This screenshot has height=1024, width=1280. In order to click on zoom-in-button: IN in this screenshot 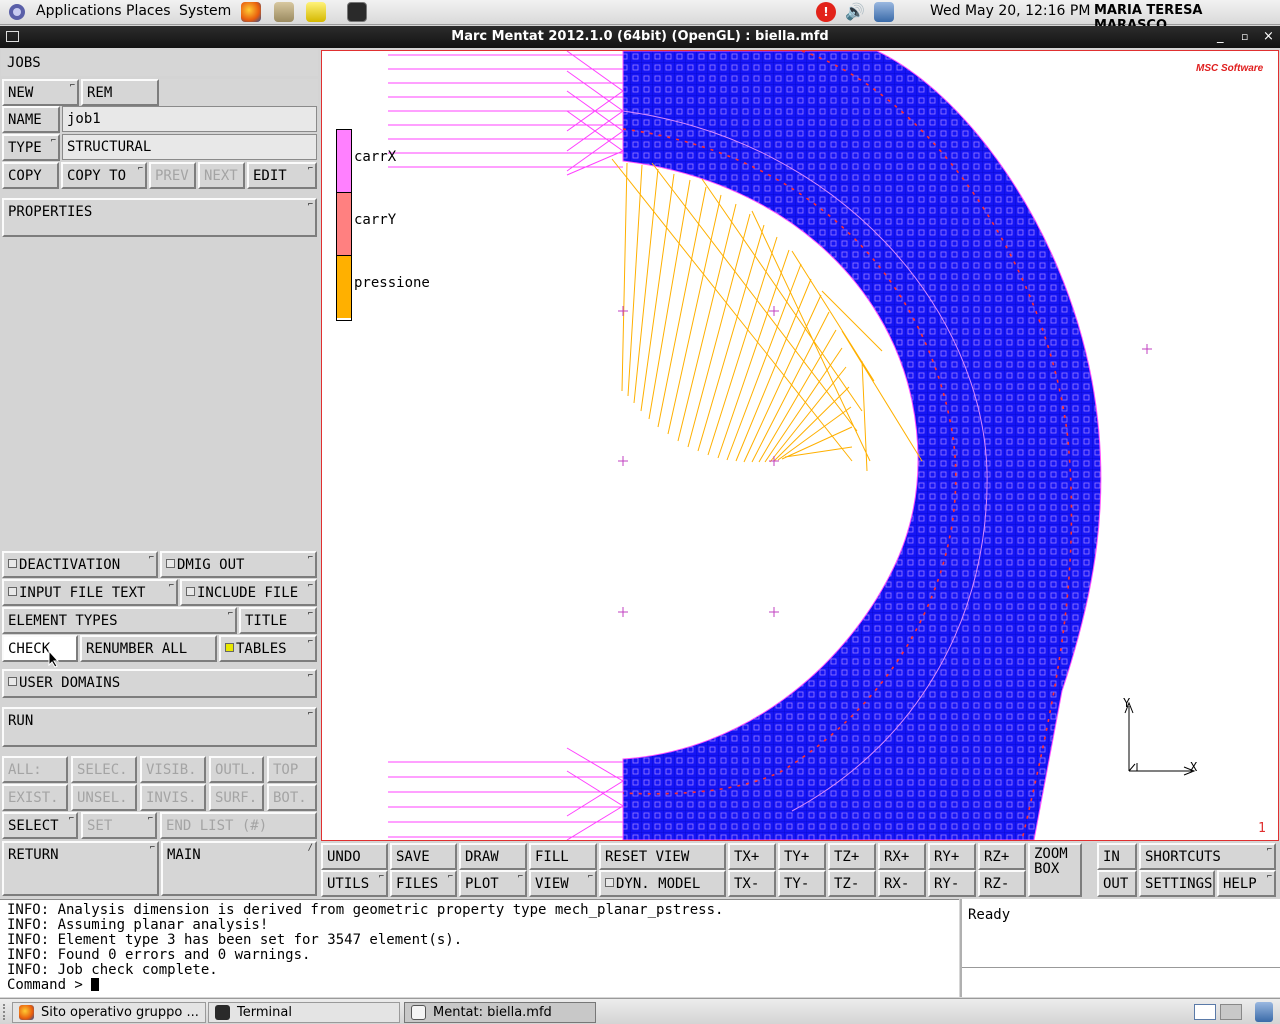, I will do `click(1117, 856)`.